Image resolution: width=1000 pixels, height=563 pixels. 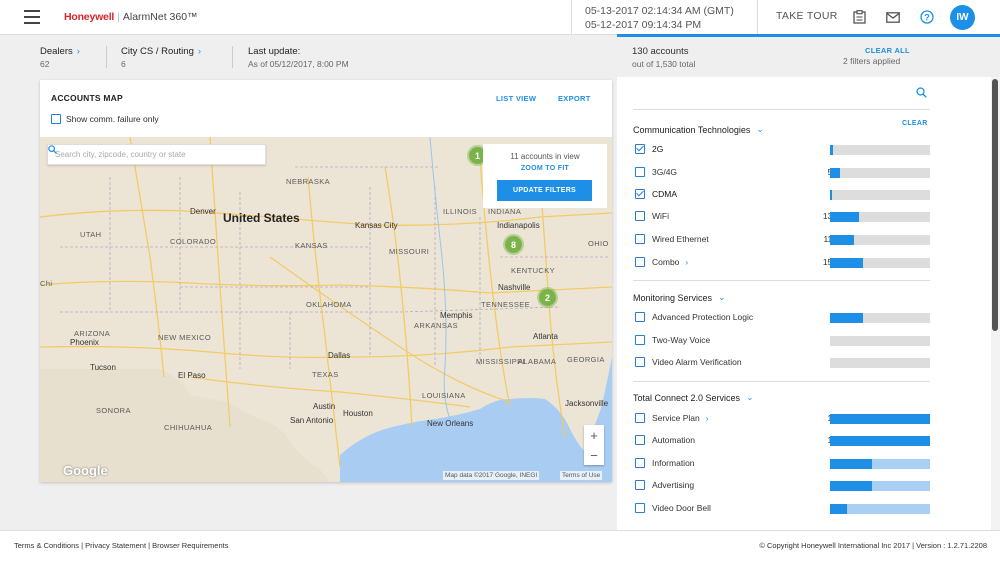 What do you see at coordinates (785, 149) in the screenshot?
I see `filter-row: 2G3` at bounding box center [785, 149].